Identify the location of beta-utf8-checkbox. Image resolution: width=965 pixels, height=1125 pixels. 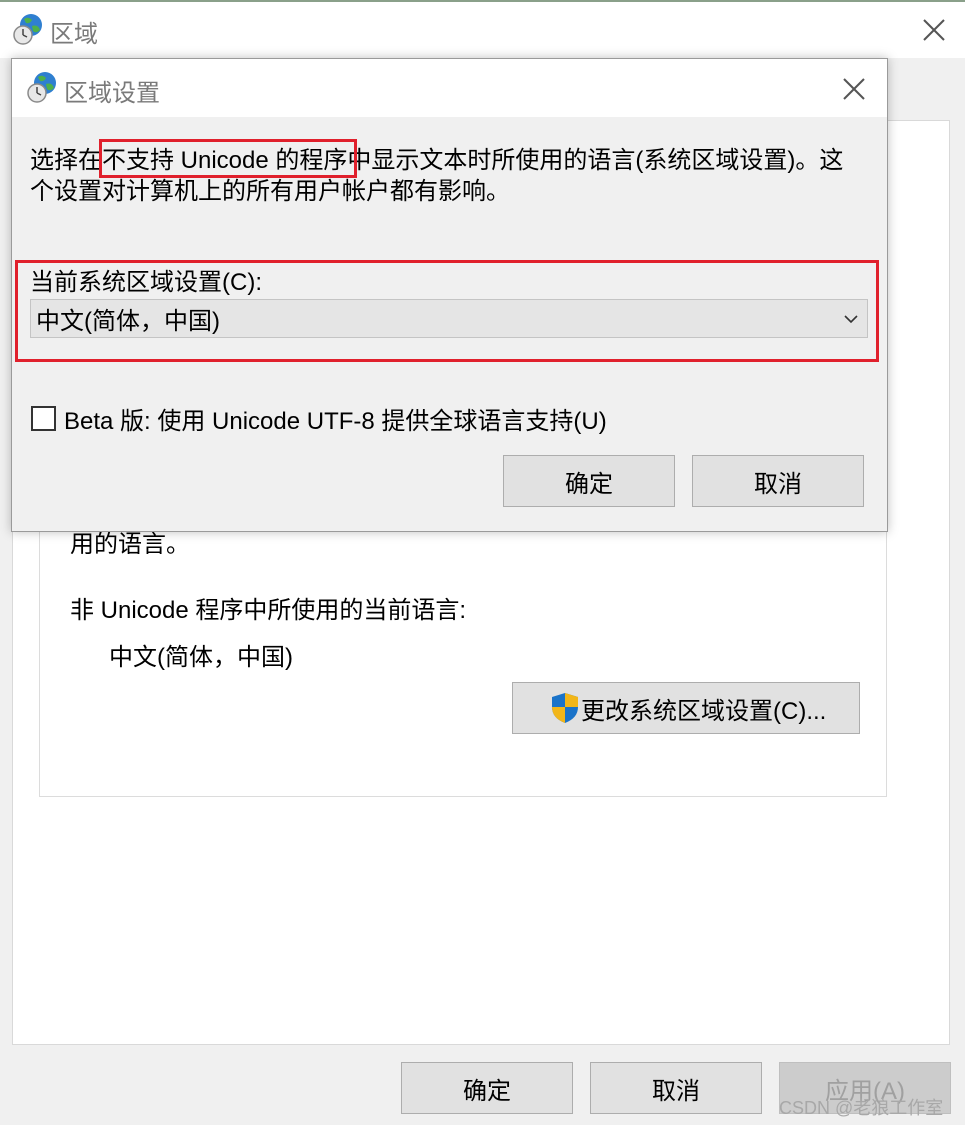
(43, 418).